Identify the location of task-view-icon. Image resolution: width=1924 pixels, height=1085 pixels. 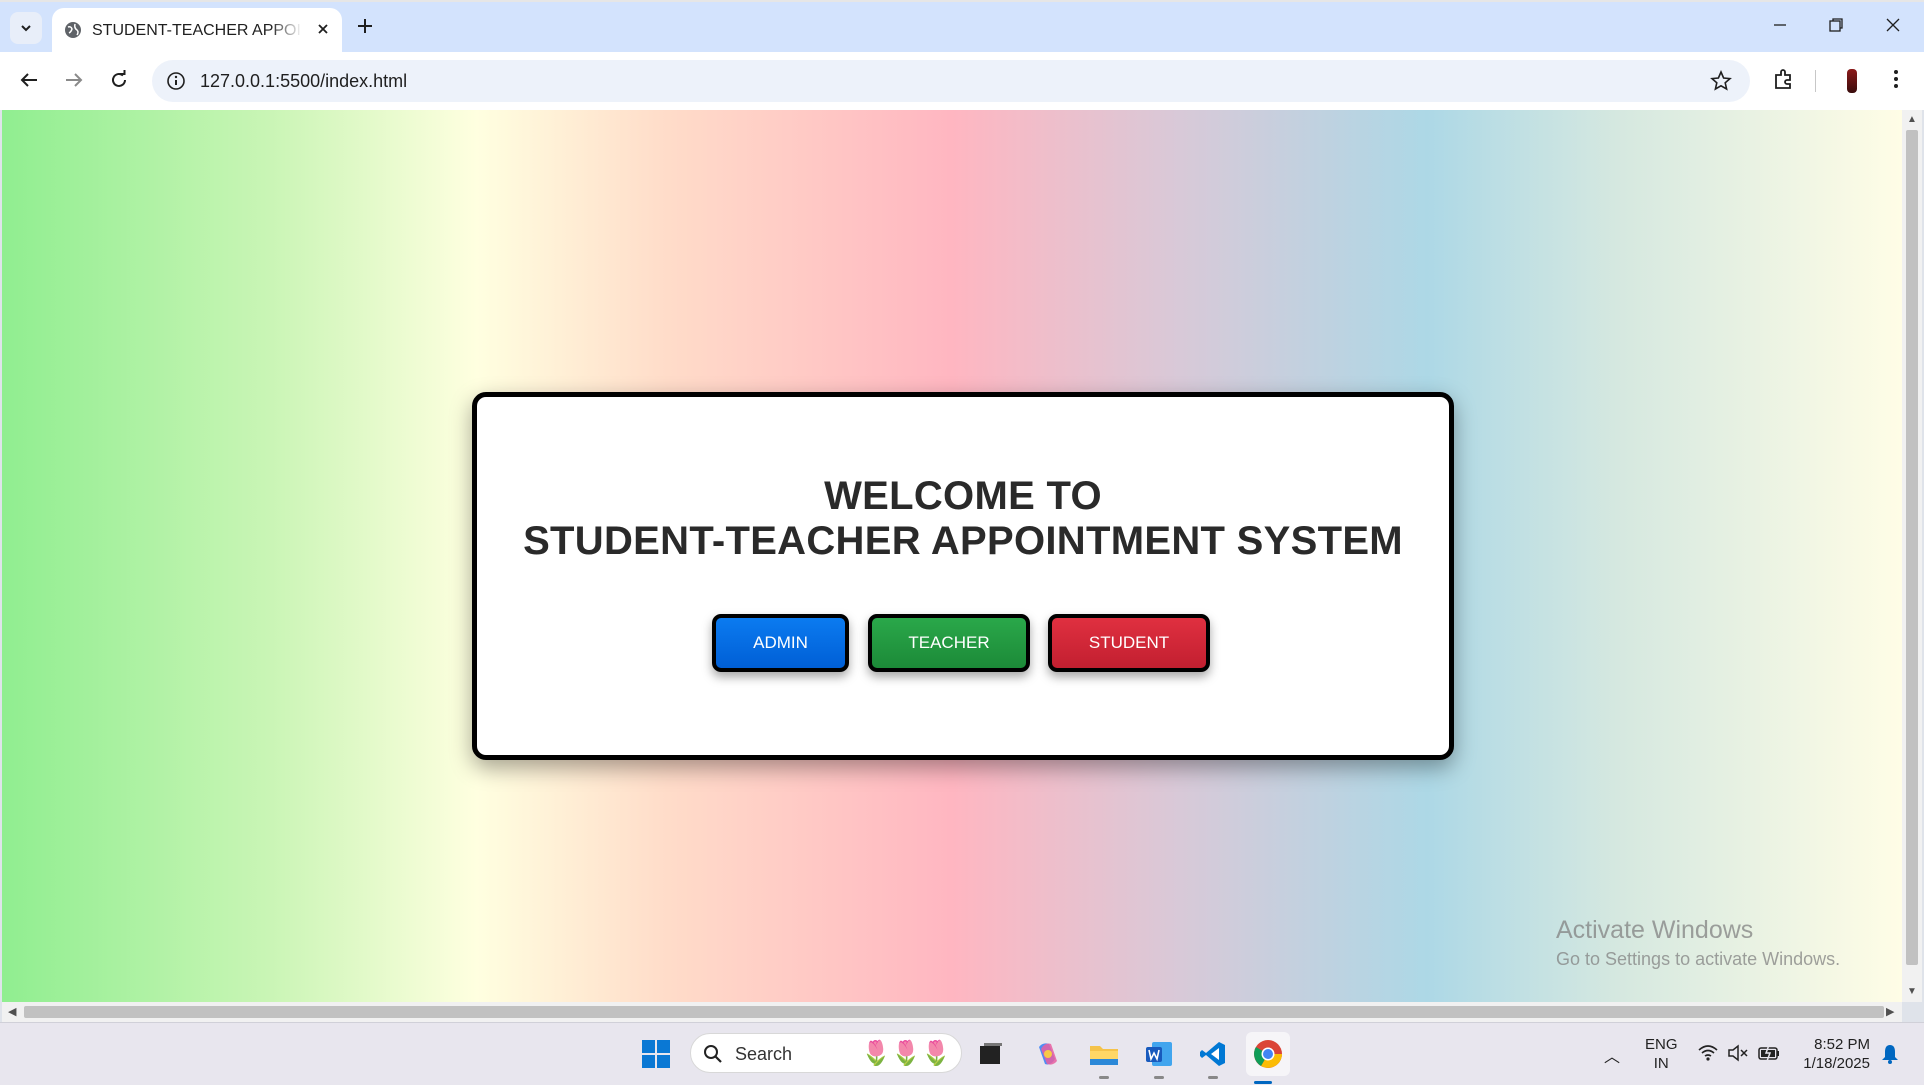
(991, 1054).